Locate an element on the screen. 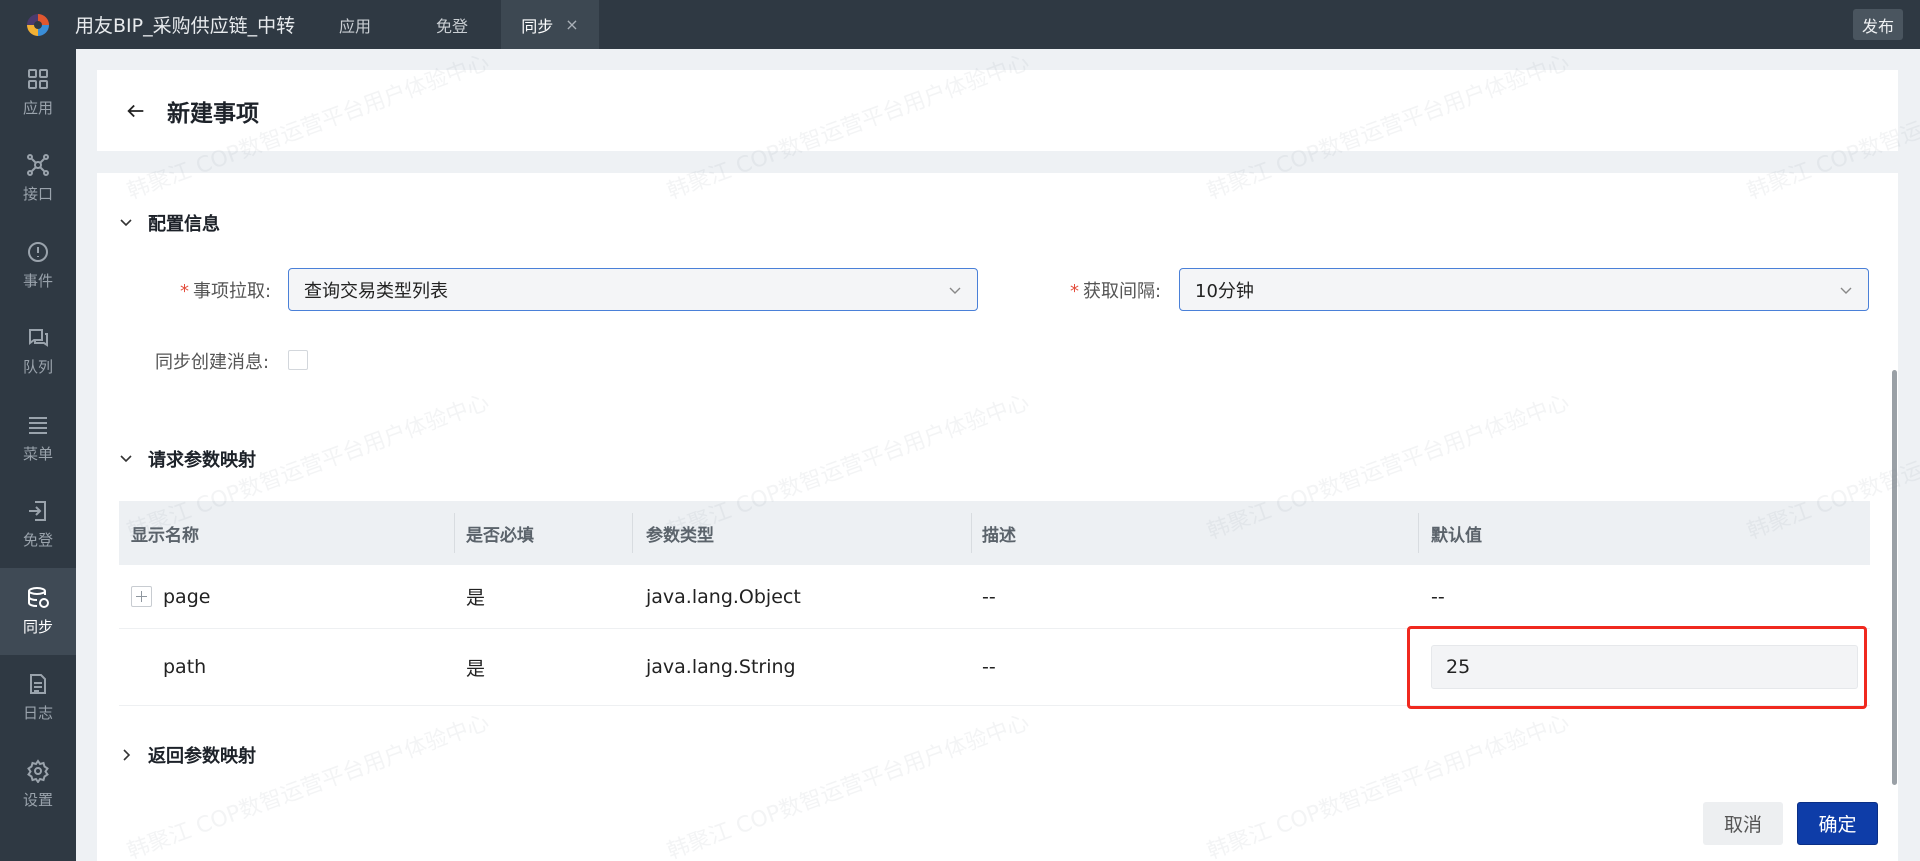 This screenshot has height=861, width=1920. section-config-header: 配置信息 is located at coordinates (169, 223).